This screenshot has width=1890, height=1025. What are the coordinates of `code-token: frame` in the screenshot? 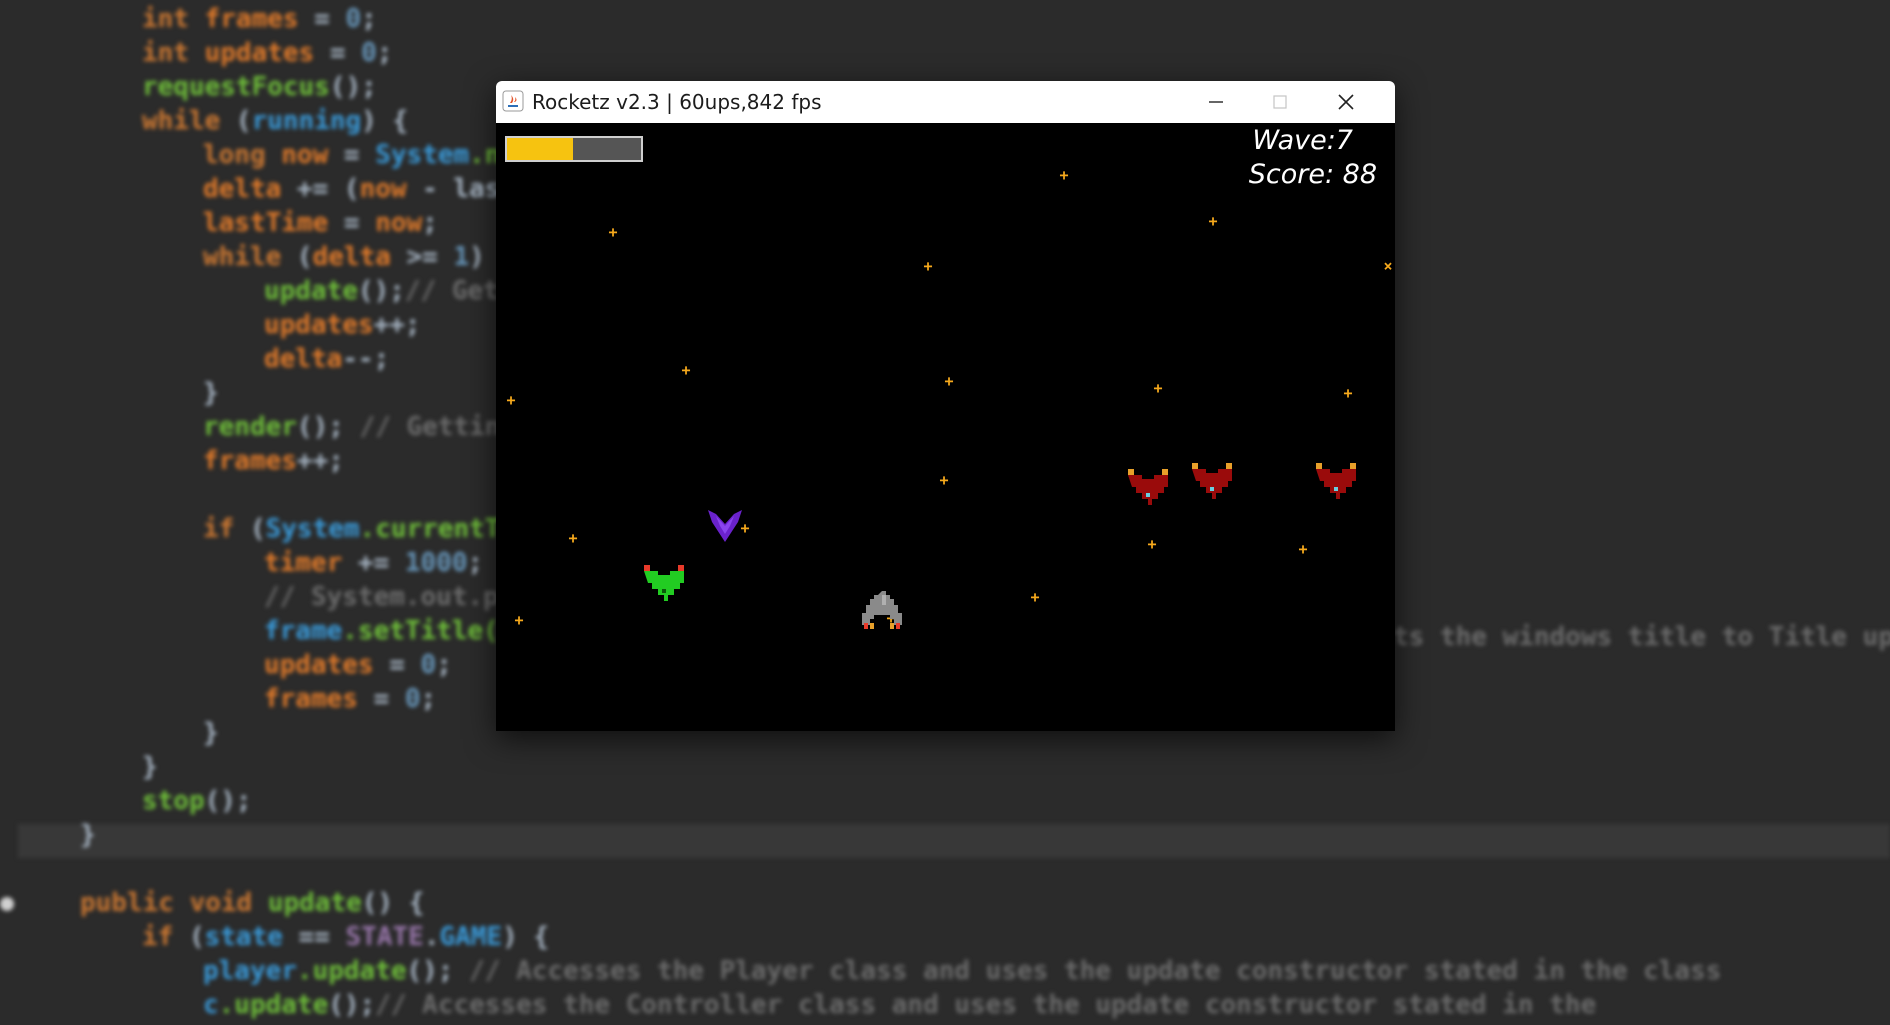 It's located at (303, 631).